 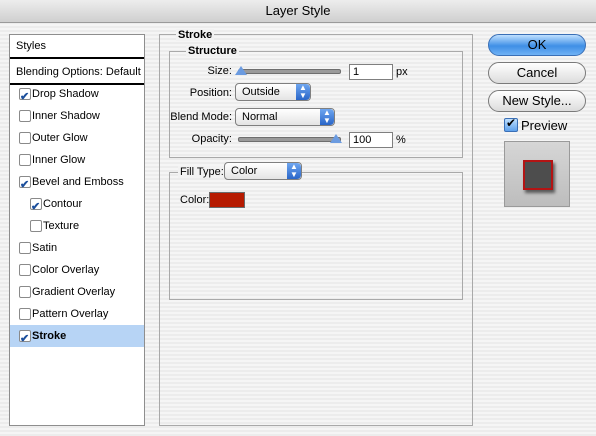 I want to click on style-item-label: Gradient Overlay, so click(x=74, y=292).